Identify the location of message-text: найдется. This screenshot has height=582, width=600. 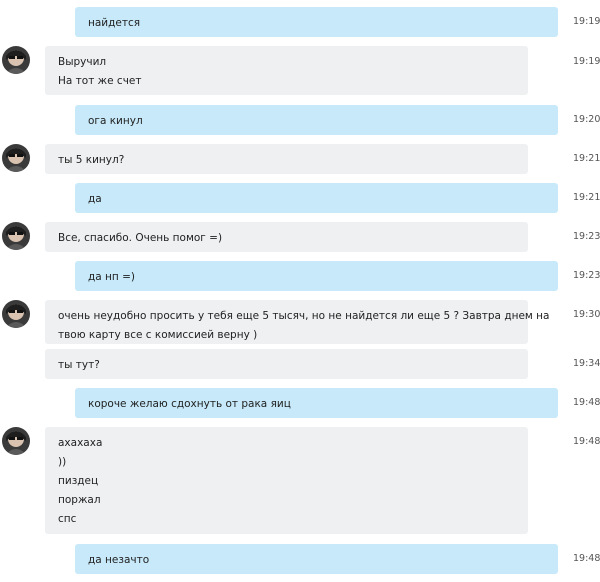
(114, 23).